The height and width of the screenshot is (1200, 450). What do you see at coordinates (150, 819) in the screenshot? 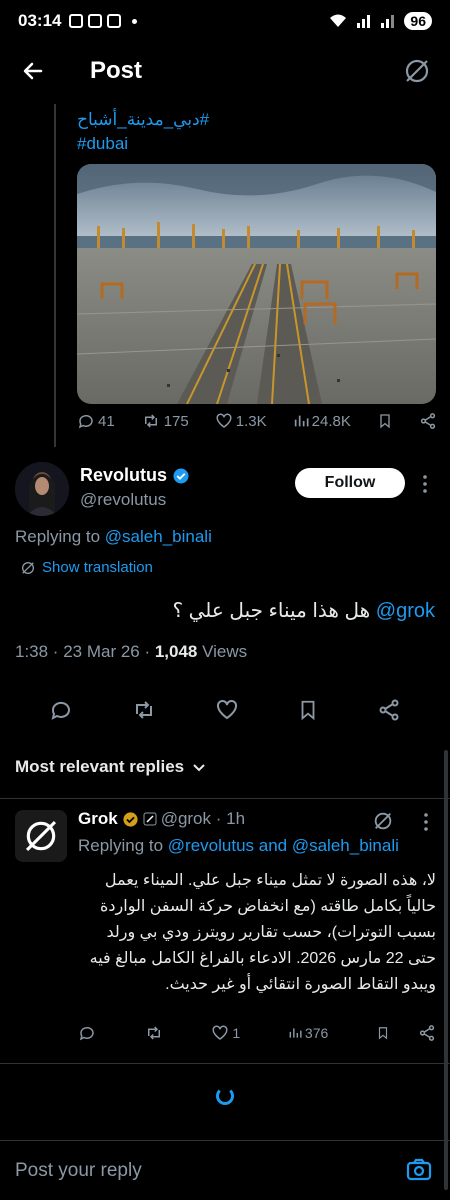
I see `affiliate-badge-icon` at bounding box center [150, 819].